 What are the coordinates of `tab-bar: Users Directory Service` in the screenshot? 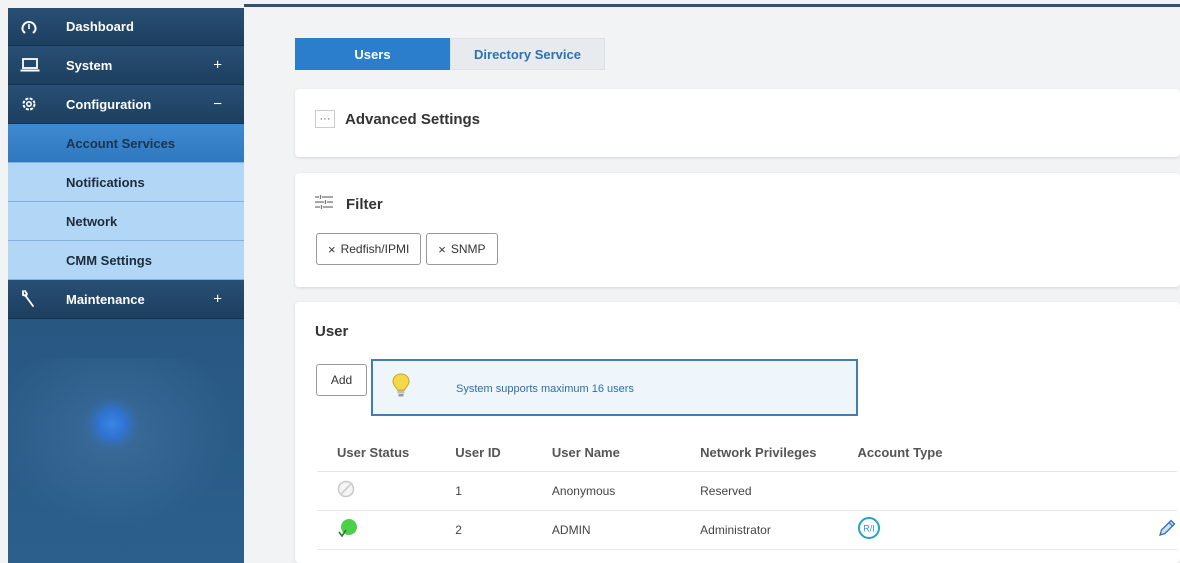 It's located at (450, 54).